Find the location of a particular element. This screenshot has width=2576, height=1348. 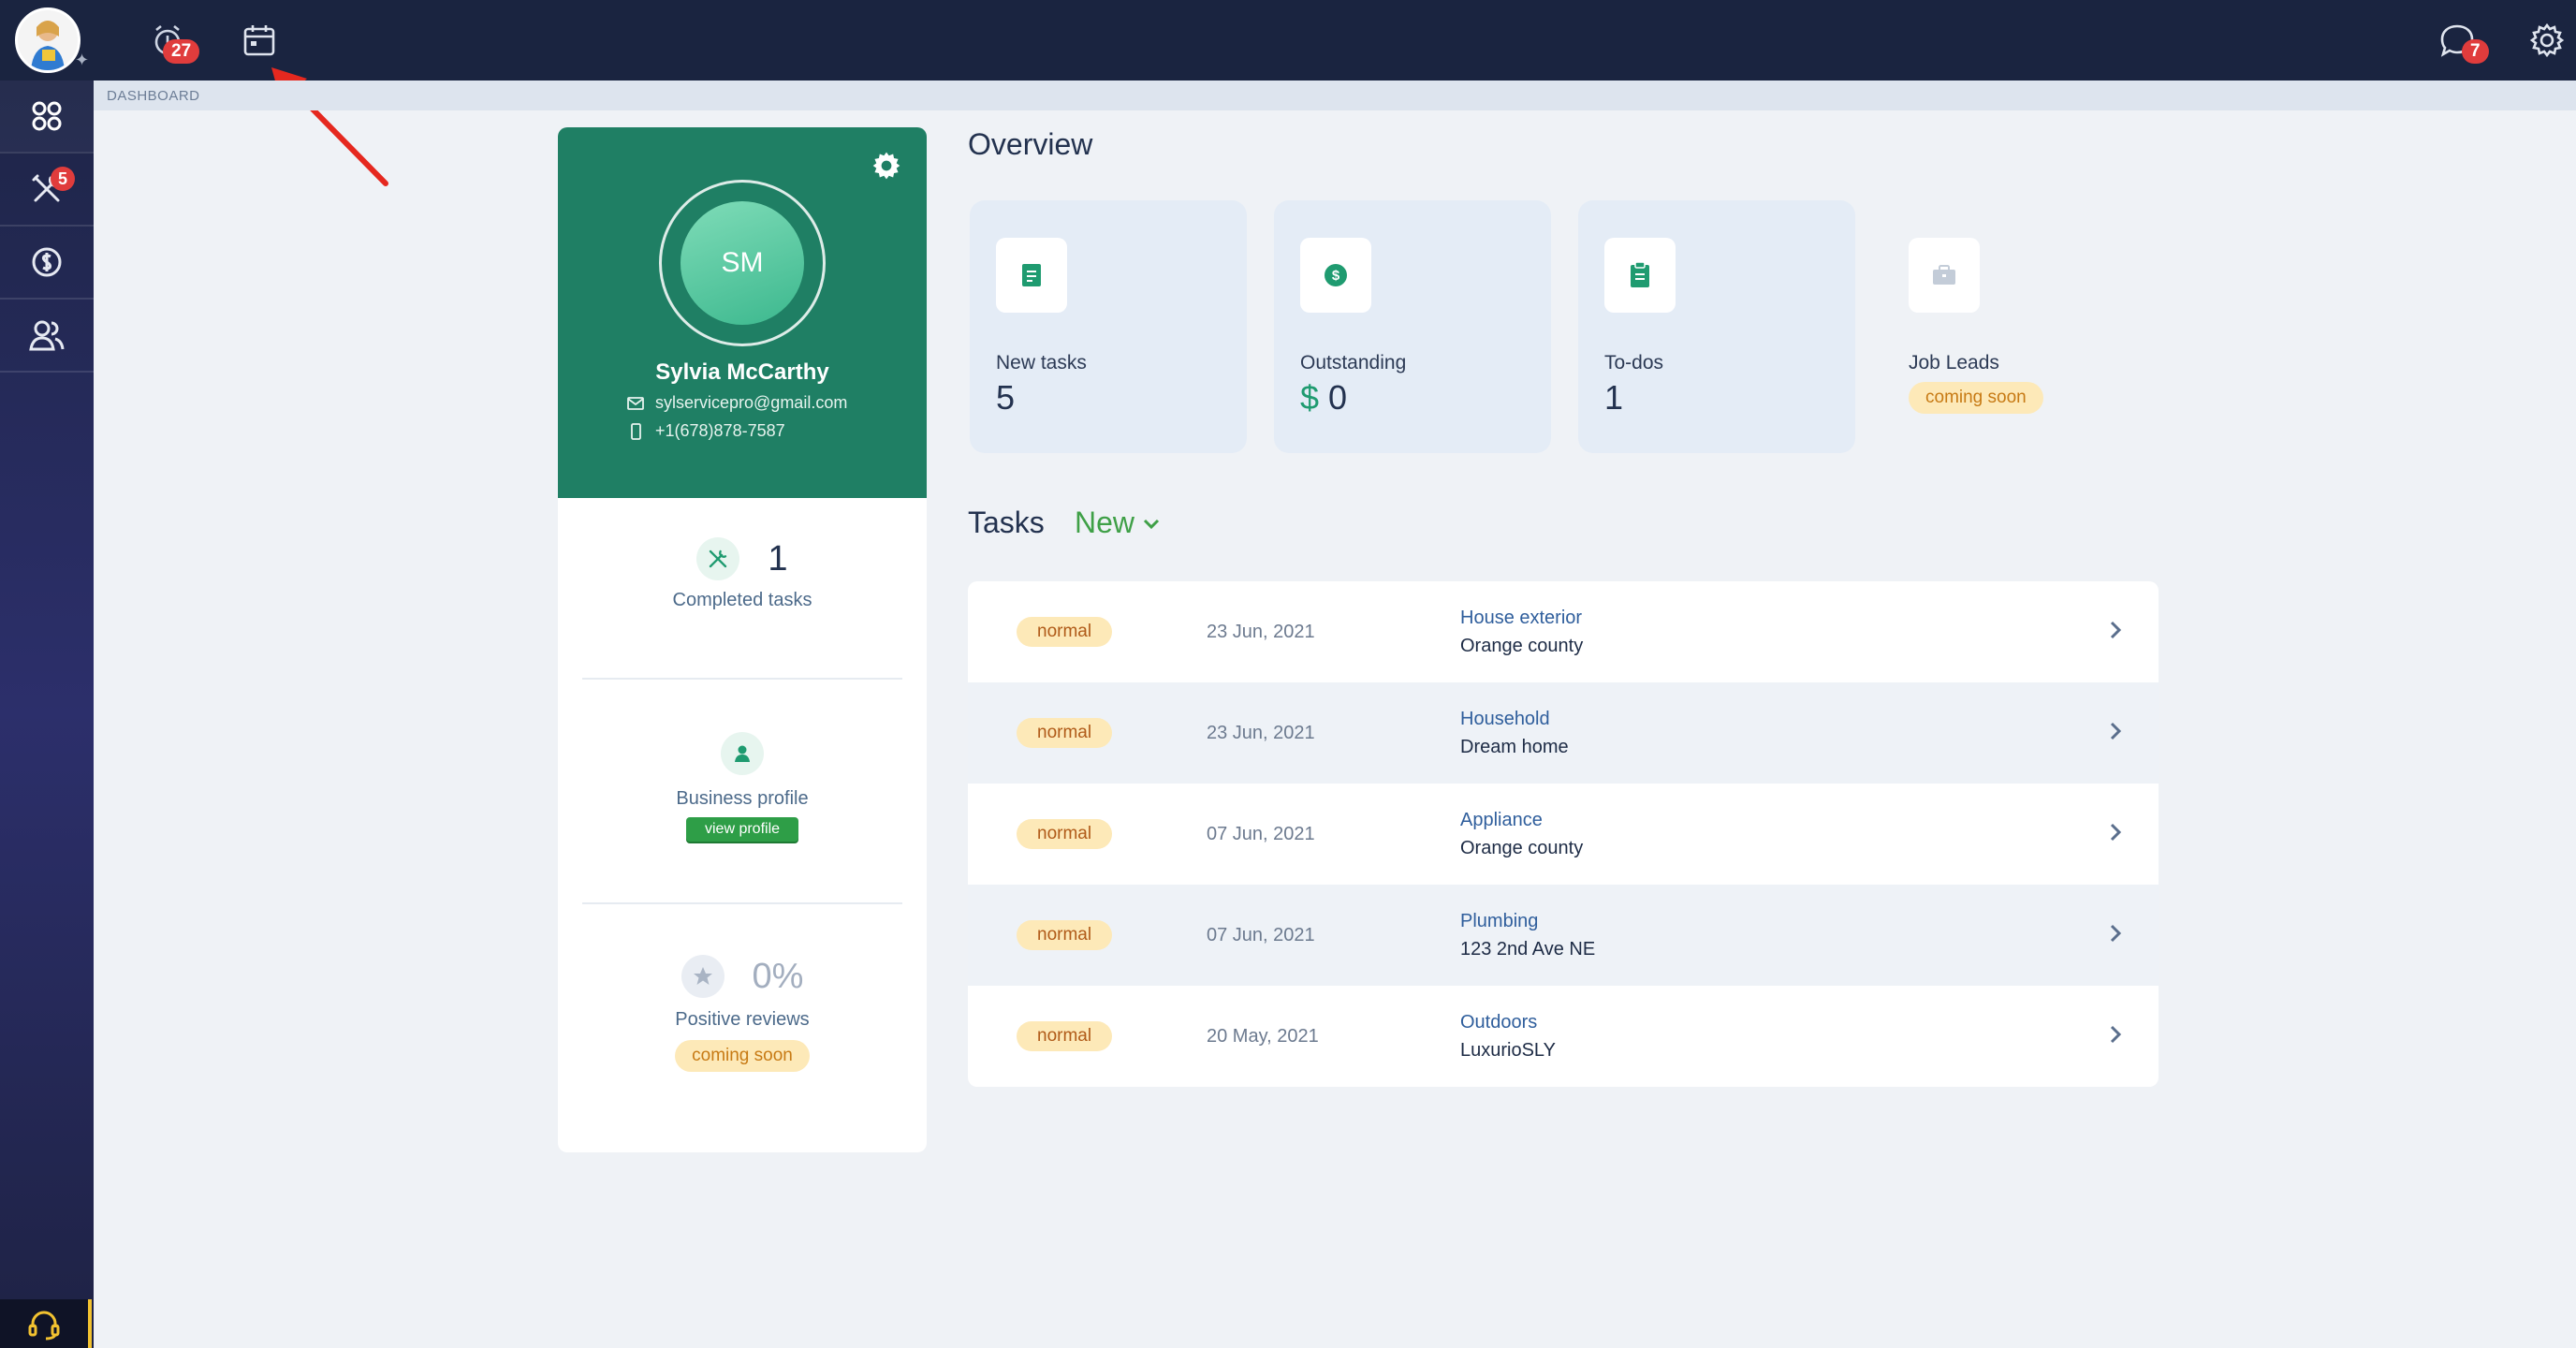

business-profile-label: Business profile is located at coordinates (742, 798).